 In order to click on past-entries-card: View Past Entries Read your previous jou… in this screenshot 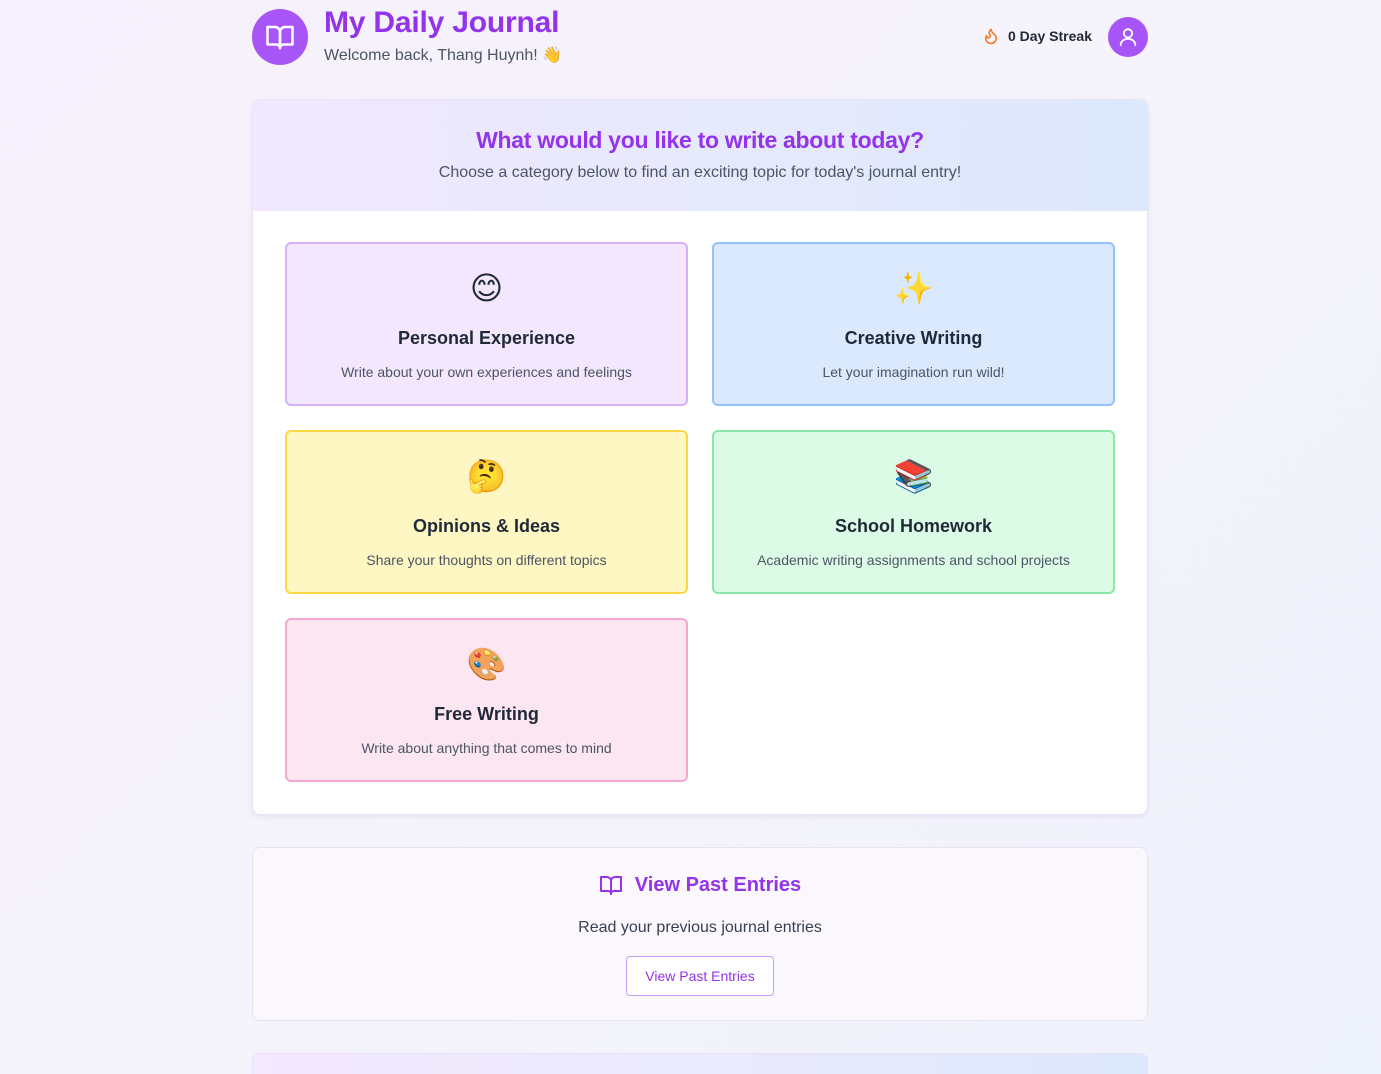, I will do `click(700, 934)`.